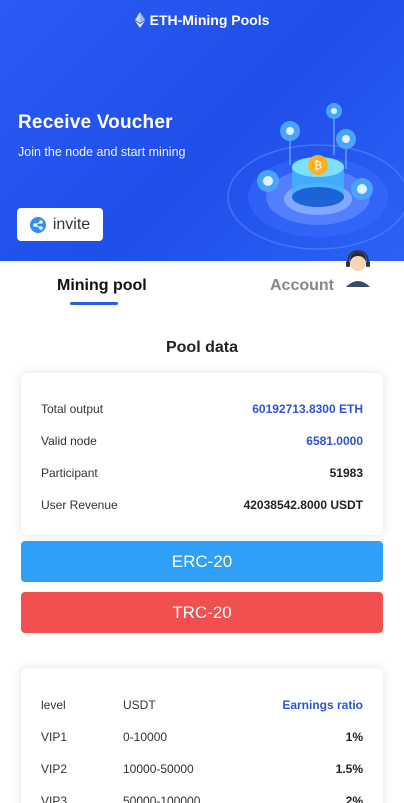 This screenshot has height=803, width=404. What do you see at coordinates (158, 769) in the screenshot?
I see `range-cell: 10000-50000` at bounding box center [158, 769].